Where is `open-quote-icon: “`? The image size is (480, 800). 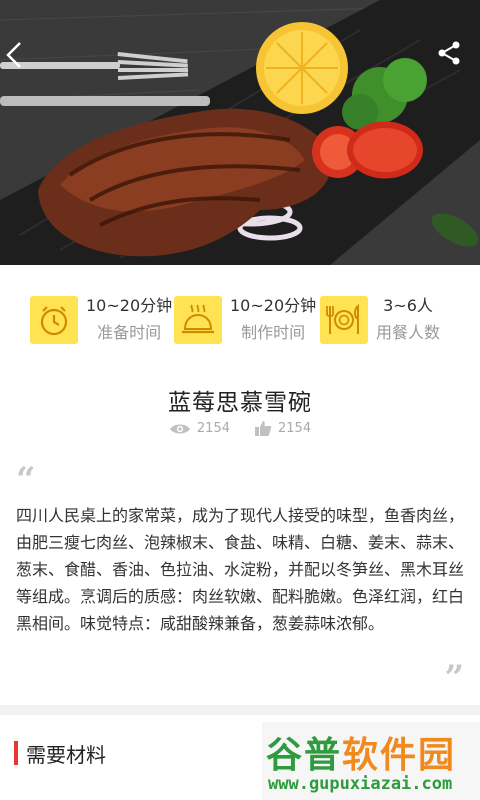 open-quote-icon: “ is located at coordinates (26, 480).